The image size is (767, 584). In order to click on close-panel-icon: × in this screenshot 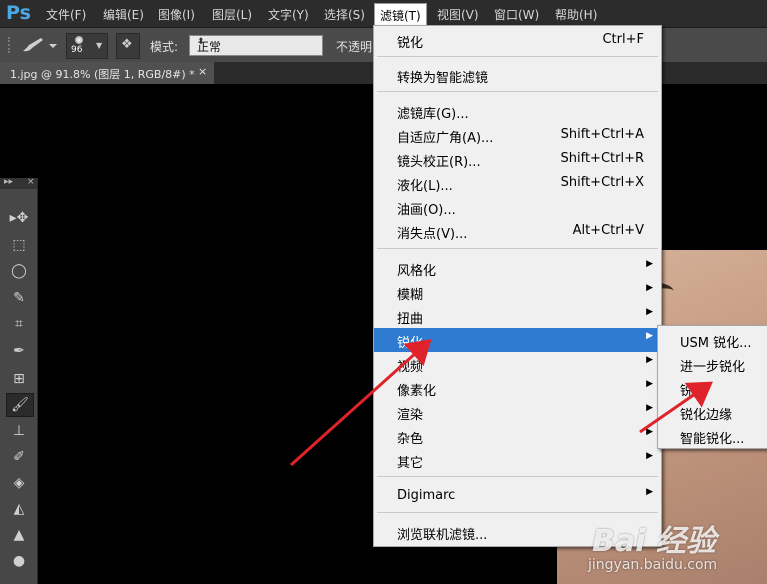, I will do `click(31, 182)`.